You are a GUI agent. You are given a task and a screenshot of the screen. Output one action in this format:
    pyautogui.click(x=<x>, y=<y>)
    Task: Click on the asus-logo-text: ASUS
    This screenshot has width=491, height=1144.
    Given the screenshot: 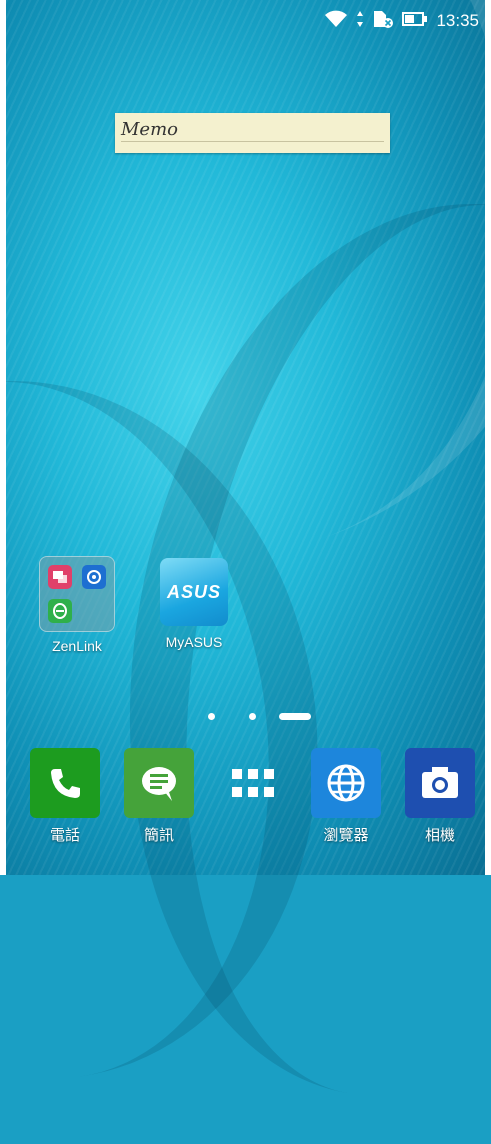 What is the action you would take?
    pyautogui.click(x=193, y=591)
    